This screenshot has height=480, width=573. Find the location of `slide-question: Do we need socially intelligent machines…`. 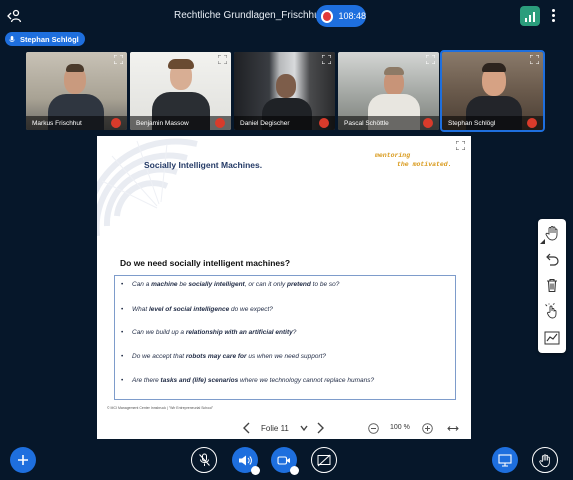

slide-question: Do we need socially intelligent machines… is located at coordinates (205, 263).